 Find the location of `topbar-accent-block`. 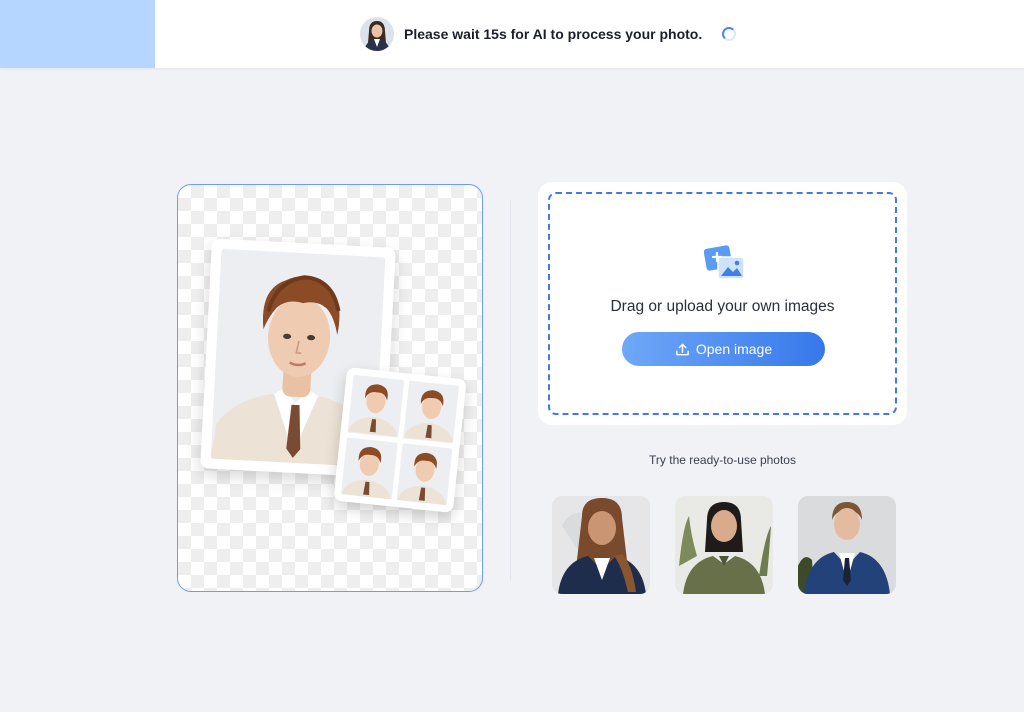

topbar-accent-block is located at coordinates (77, 34).